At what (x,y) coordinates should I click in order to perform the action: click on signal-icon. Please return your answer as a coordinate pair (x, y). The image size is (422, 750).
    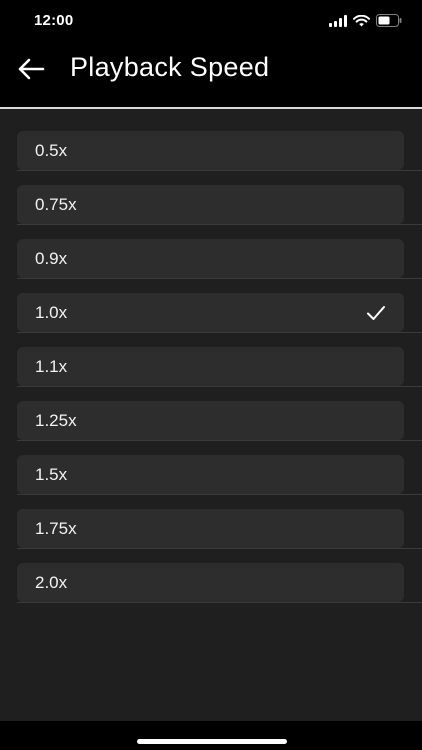
    Looking at the image, I should click on (338, 20).